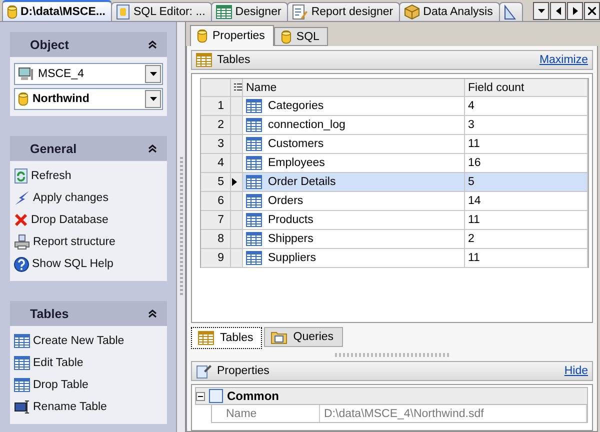 The height and width of the screenshot is (432, 600). I want to click on tab: Properties, so click(232, 35).